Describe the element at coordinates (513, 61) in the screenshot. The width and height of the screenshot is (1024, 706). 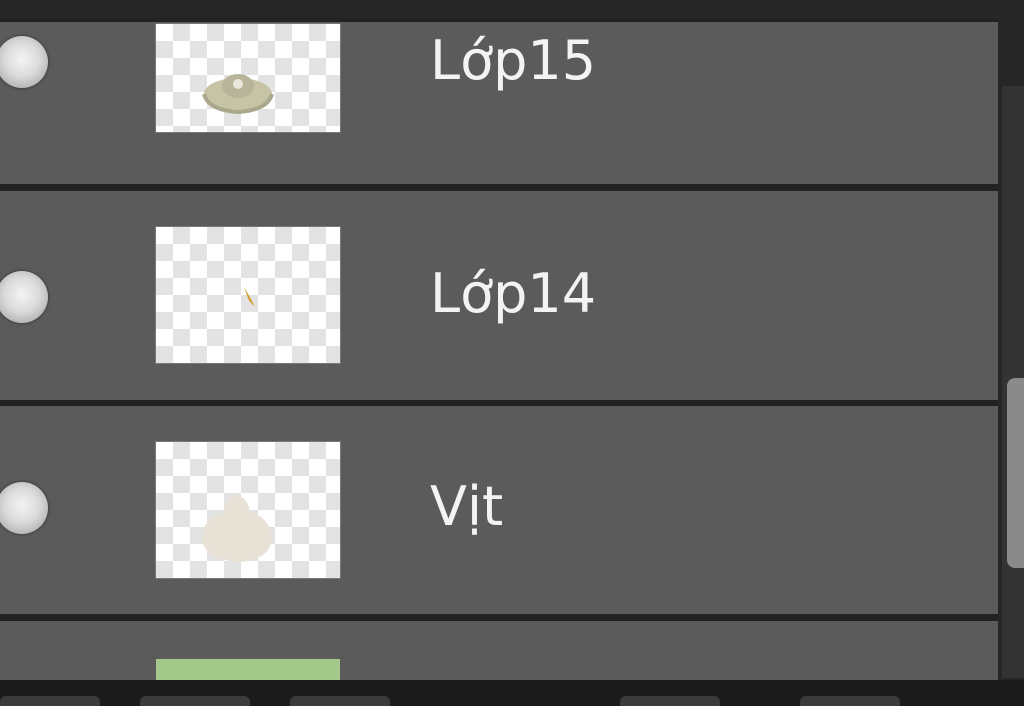
I see `layer-name: Lớp15` at that location.